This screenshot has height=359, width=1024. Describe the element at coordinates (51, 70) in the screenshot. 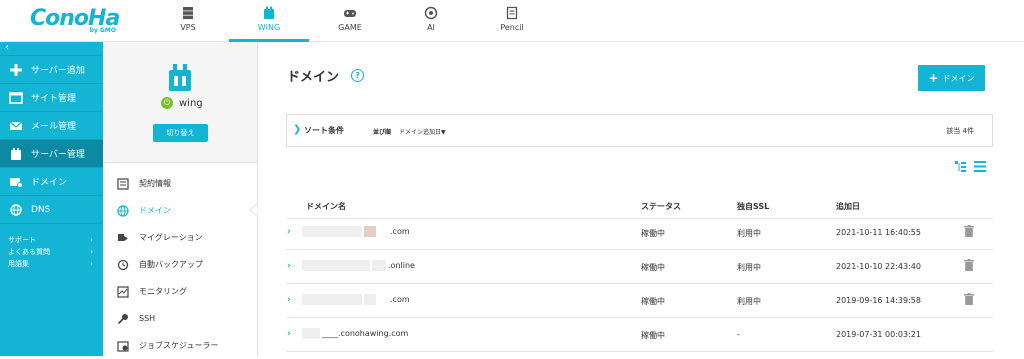

I see `sidebar-item-add-server: サーバー追加` at that location.